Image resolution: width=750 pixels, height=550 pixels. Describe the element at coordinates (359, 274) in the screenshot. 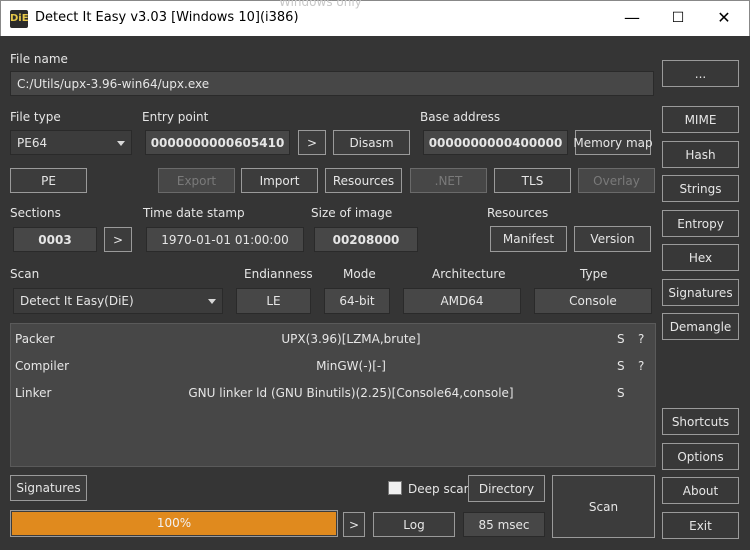

I see `mode-label: Mode` at that location.